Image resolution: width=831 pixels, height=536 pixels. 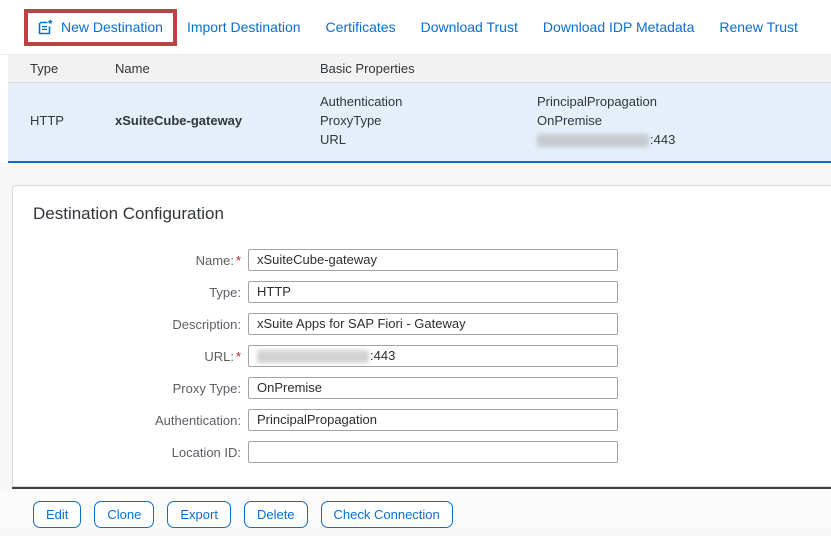 I want to click on form-row-name: Name: * xSuiteCube-gateway, so click(x=422, y=260).